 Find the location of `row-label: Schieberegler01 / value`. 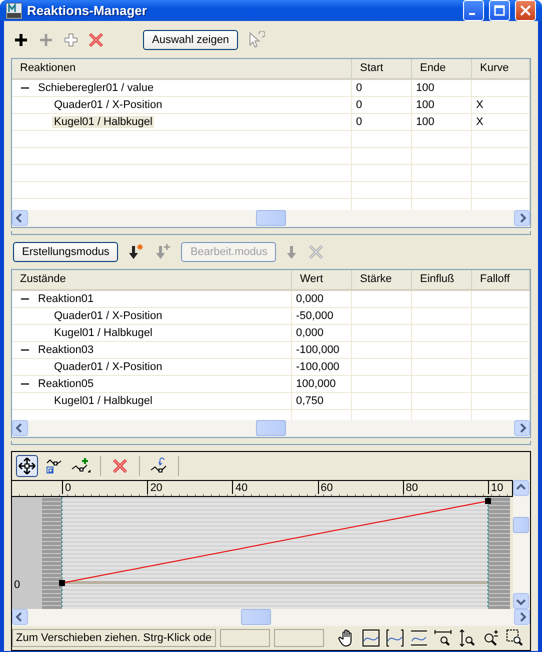

row-label: Schieberegler01 / value is located at coordinates (96, 88).